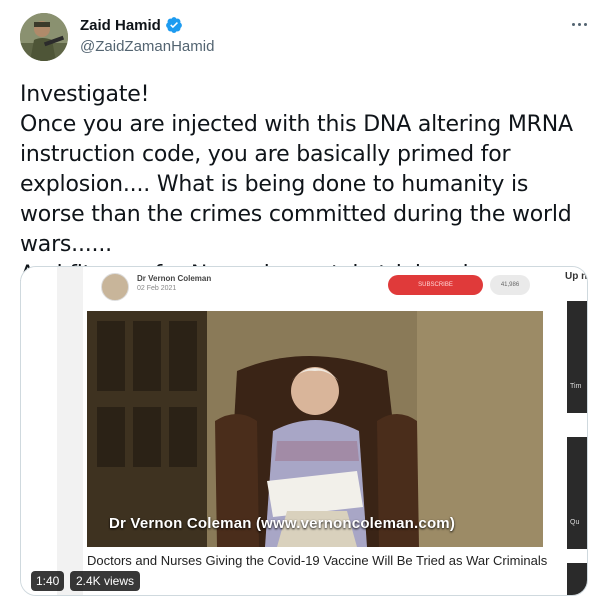 The image size is (607, 599). What do you see at coordinates (575, 522) in the screenshot?
I see `thumb-label: Qu` at bounding box center [575, 522].